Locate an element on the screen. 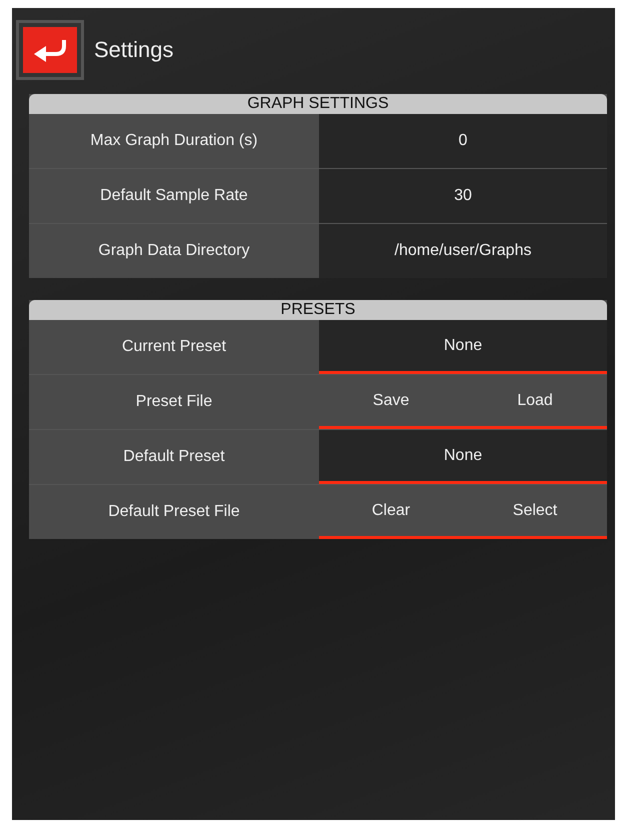 The width and height of the screenshot is (625, 828). setting-label: Default Sample Rate is located at coordinates (174, 196).